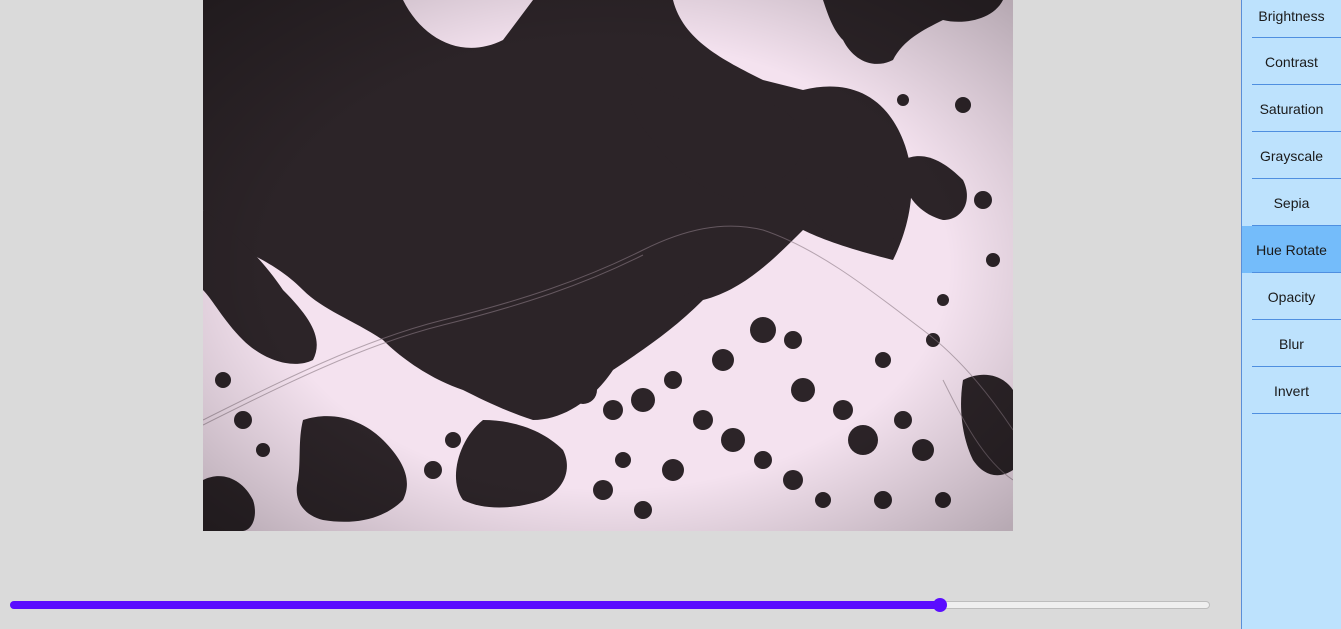 The width and height of the screenshot is (1341, 629). I want to click on filter-label: Grayscale, so click(1291, 155).